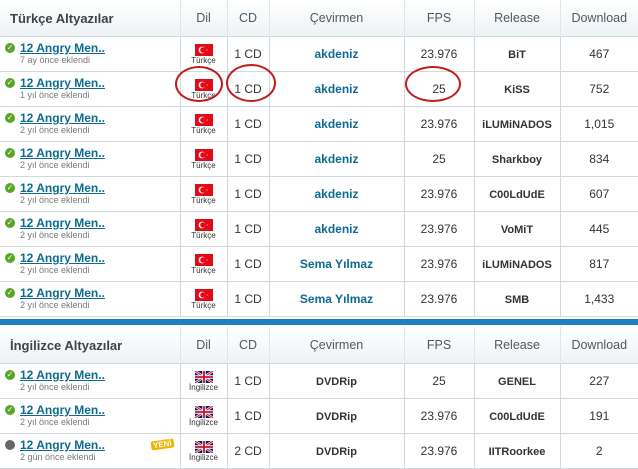  I want to click on language-cell: İngilizce, so click(203, 416).